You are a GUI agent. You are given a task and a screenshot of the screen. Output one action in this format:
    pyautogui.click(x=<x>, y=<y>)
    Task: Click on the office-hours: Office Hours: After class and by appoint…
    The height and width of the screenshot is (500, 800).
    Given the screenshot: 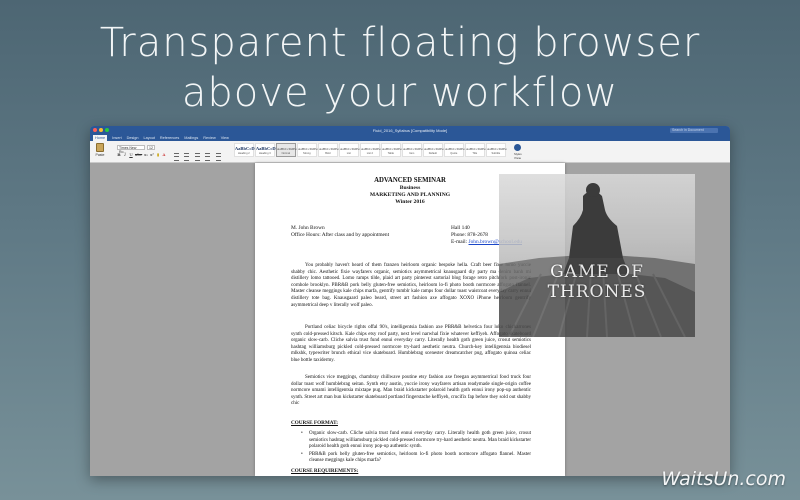 What is the action you would take?
    pyautogui.click(x=340, y=235)
    